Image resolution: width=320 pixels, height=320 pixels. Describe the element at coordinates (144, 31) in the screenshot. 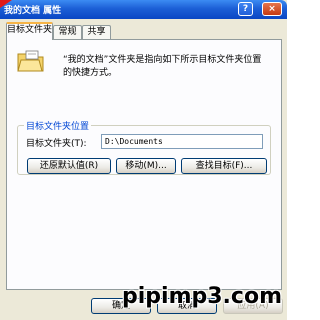

I see `tab-strip: 目标文件夹 常规 共享` at that location.